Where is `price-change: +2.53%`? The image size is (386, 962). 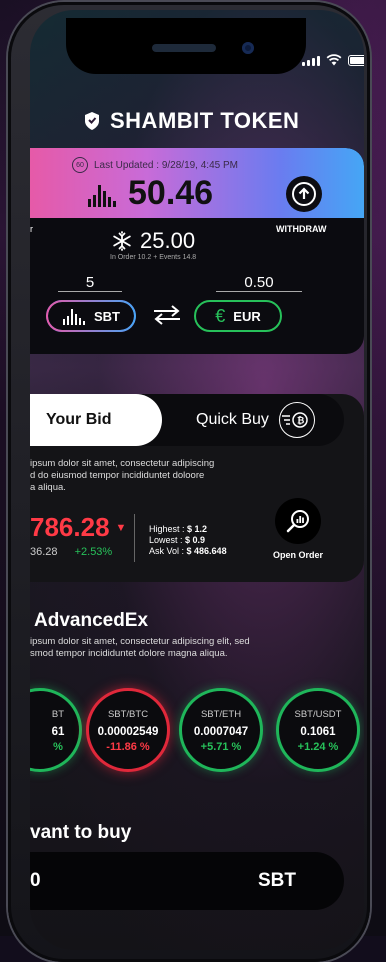 price-change: +2.53% is located at coordinates (93, 552).